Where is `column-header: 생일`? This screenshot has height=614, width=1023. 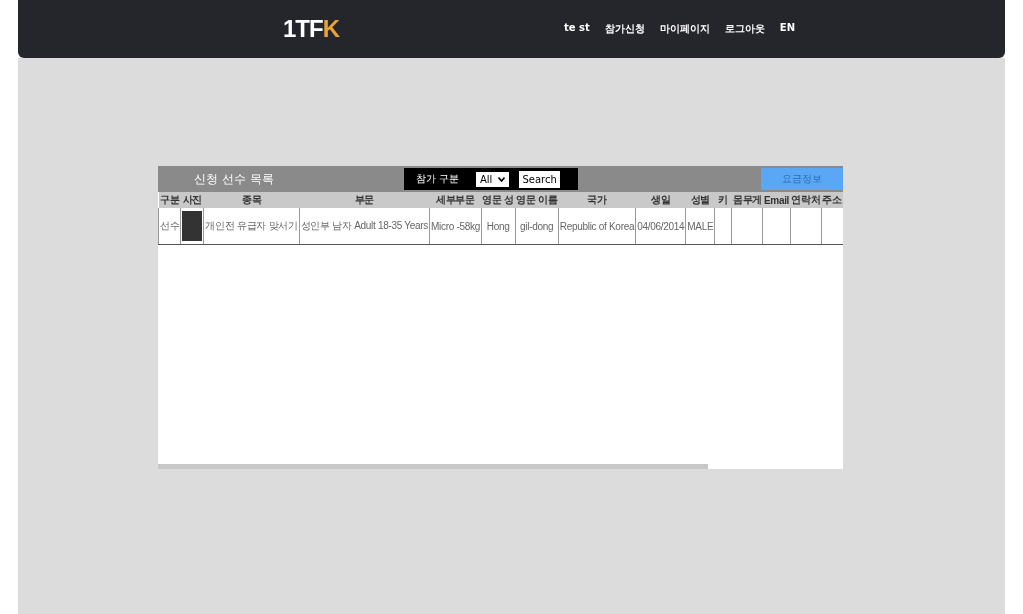 column-header: 생일 is located at coordinates (660, 200).